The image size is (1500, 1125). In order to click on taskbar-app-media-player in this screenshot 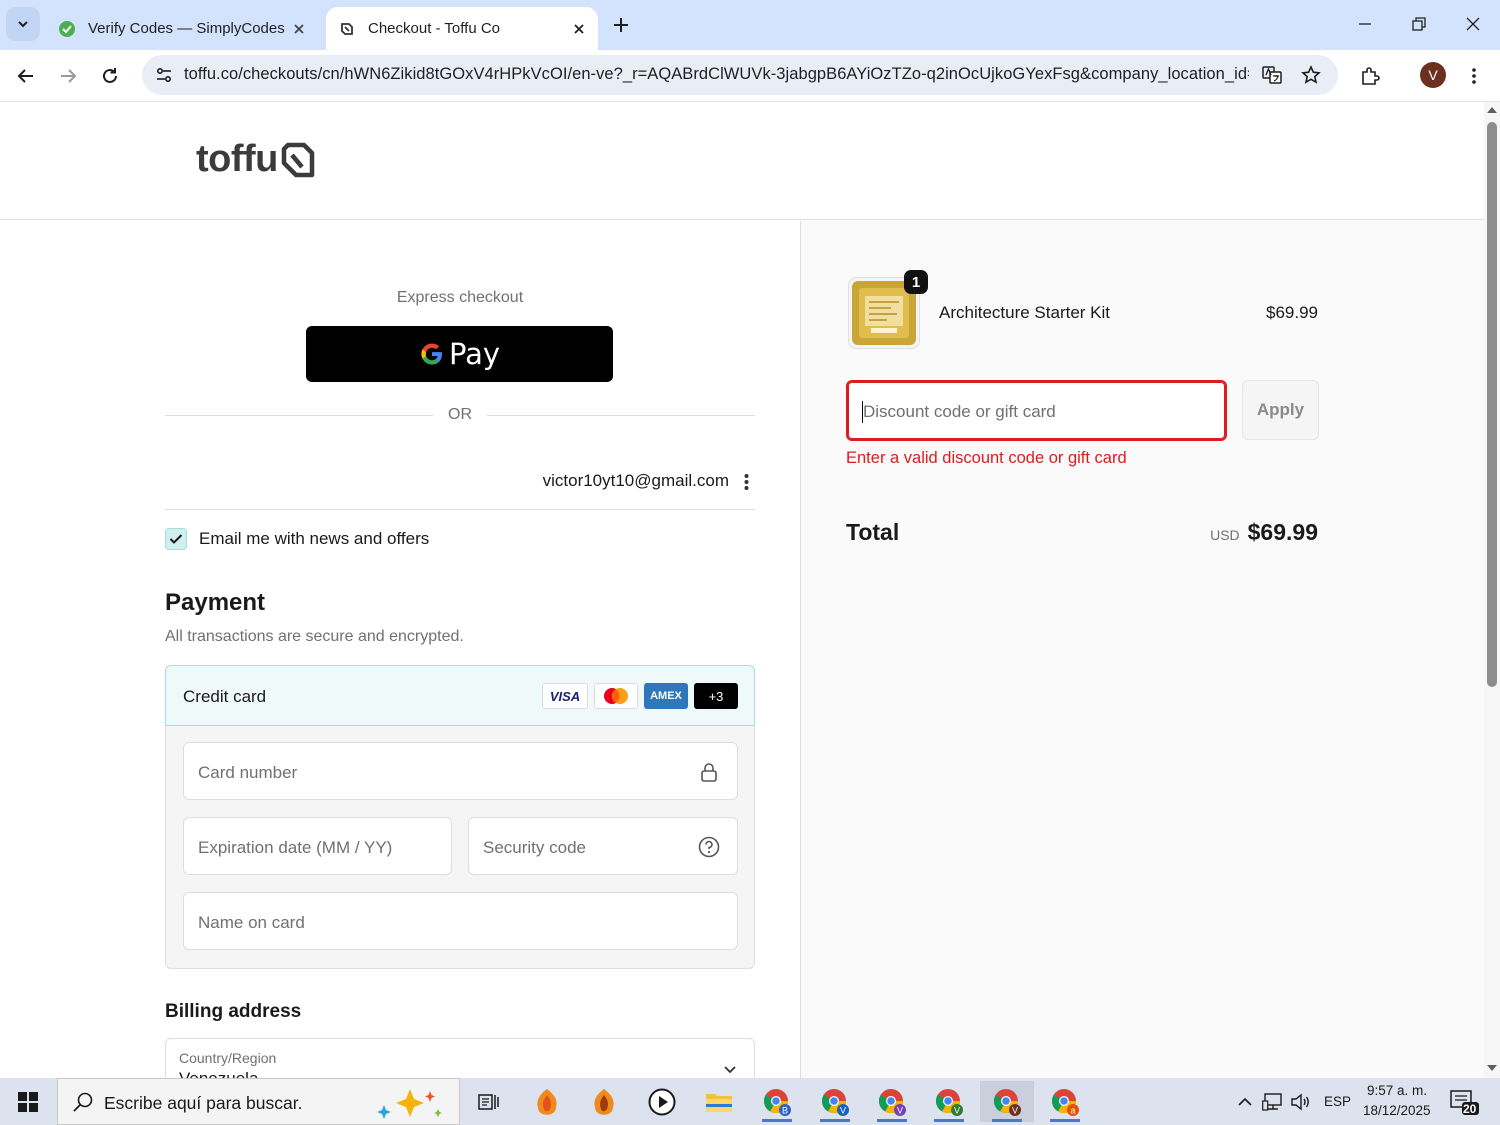, I will do `click(662, 1101)`.